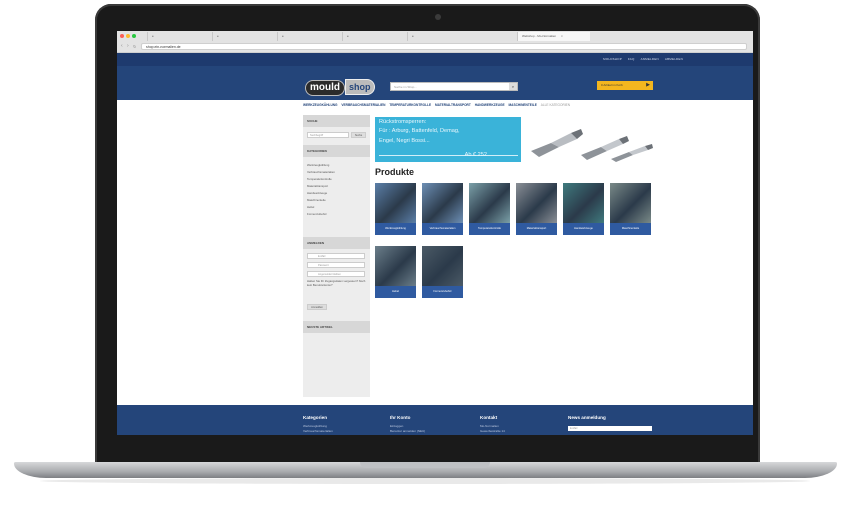 Image resolution: width=848 pixels, height=513 pixels. Describe the element at coordinates (336, 243) in the screenshot. I see `sidebar-login-heading: ANMELDEN` at that location.